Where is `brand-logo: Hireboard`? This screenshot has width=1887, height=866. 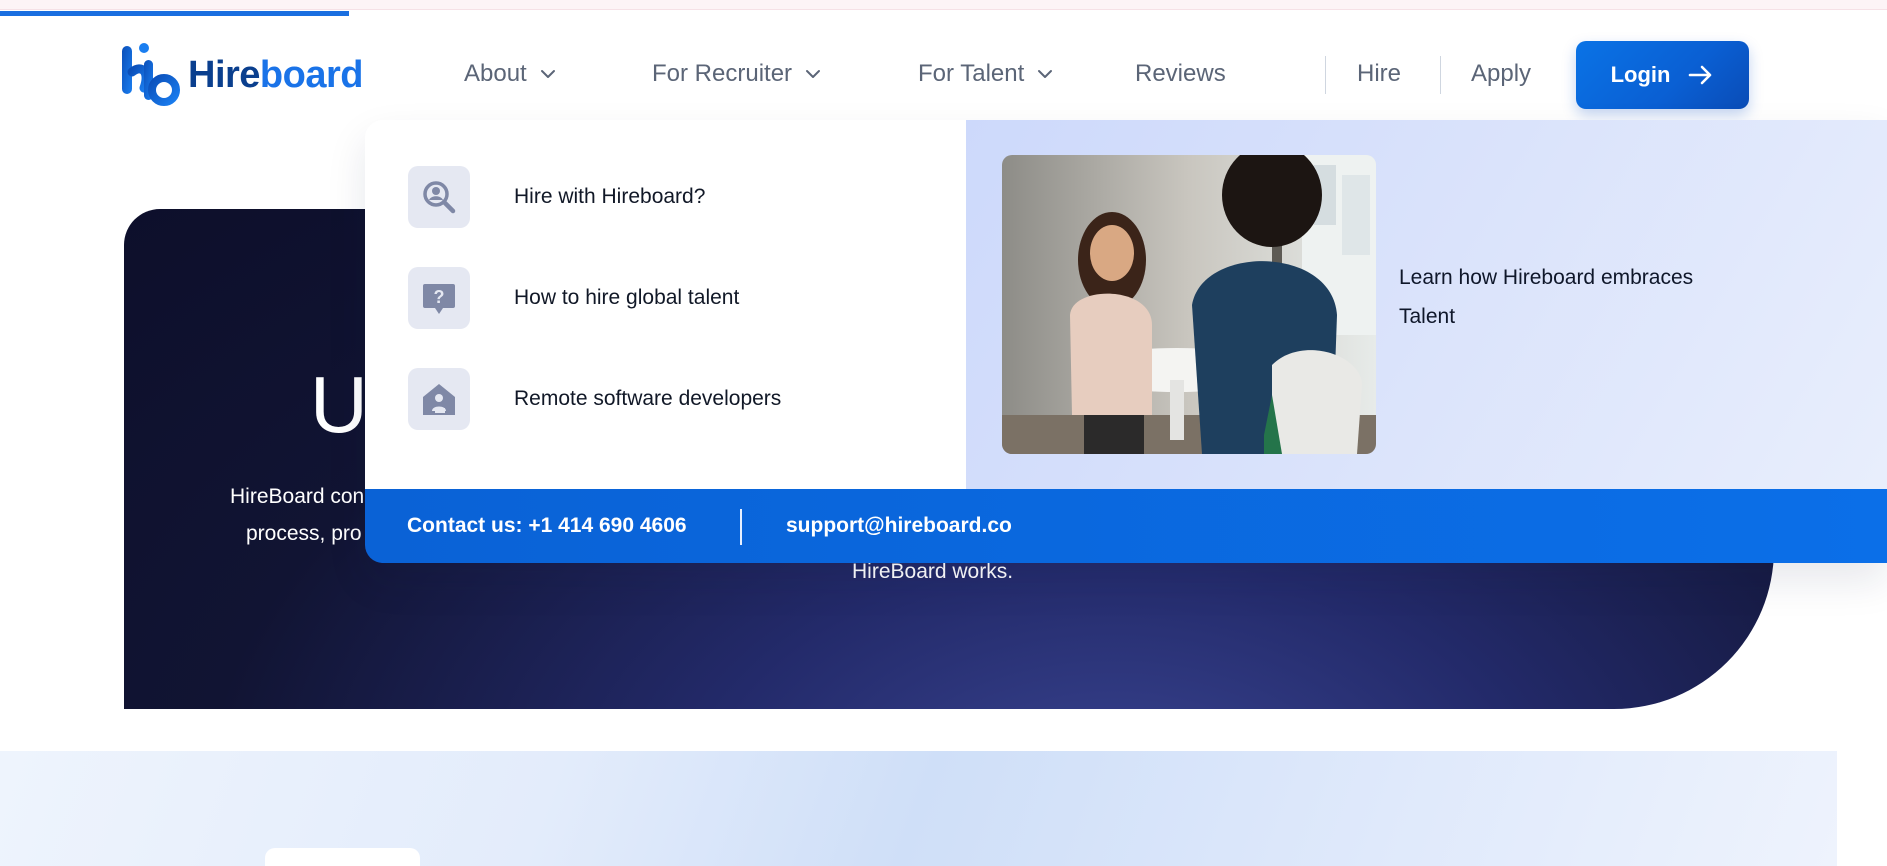 brand-logo: Hireboard is located at coordinates (241, 75).